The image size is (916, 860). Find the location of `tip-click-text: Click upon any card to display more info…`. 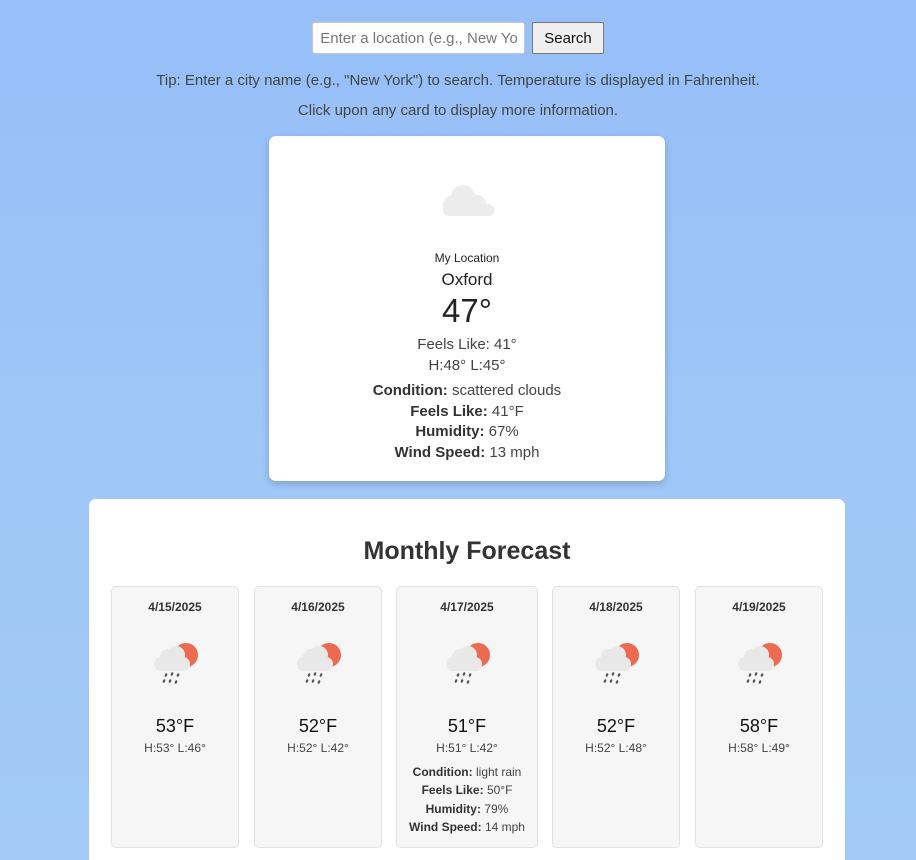

tip-click-text: Click upon any card to display more info… is located at coordinates (458, 110).